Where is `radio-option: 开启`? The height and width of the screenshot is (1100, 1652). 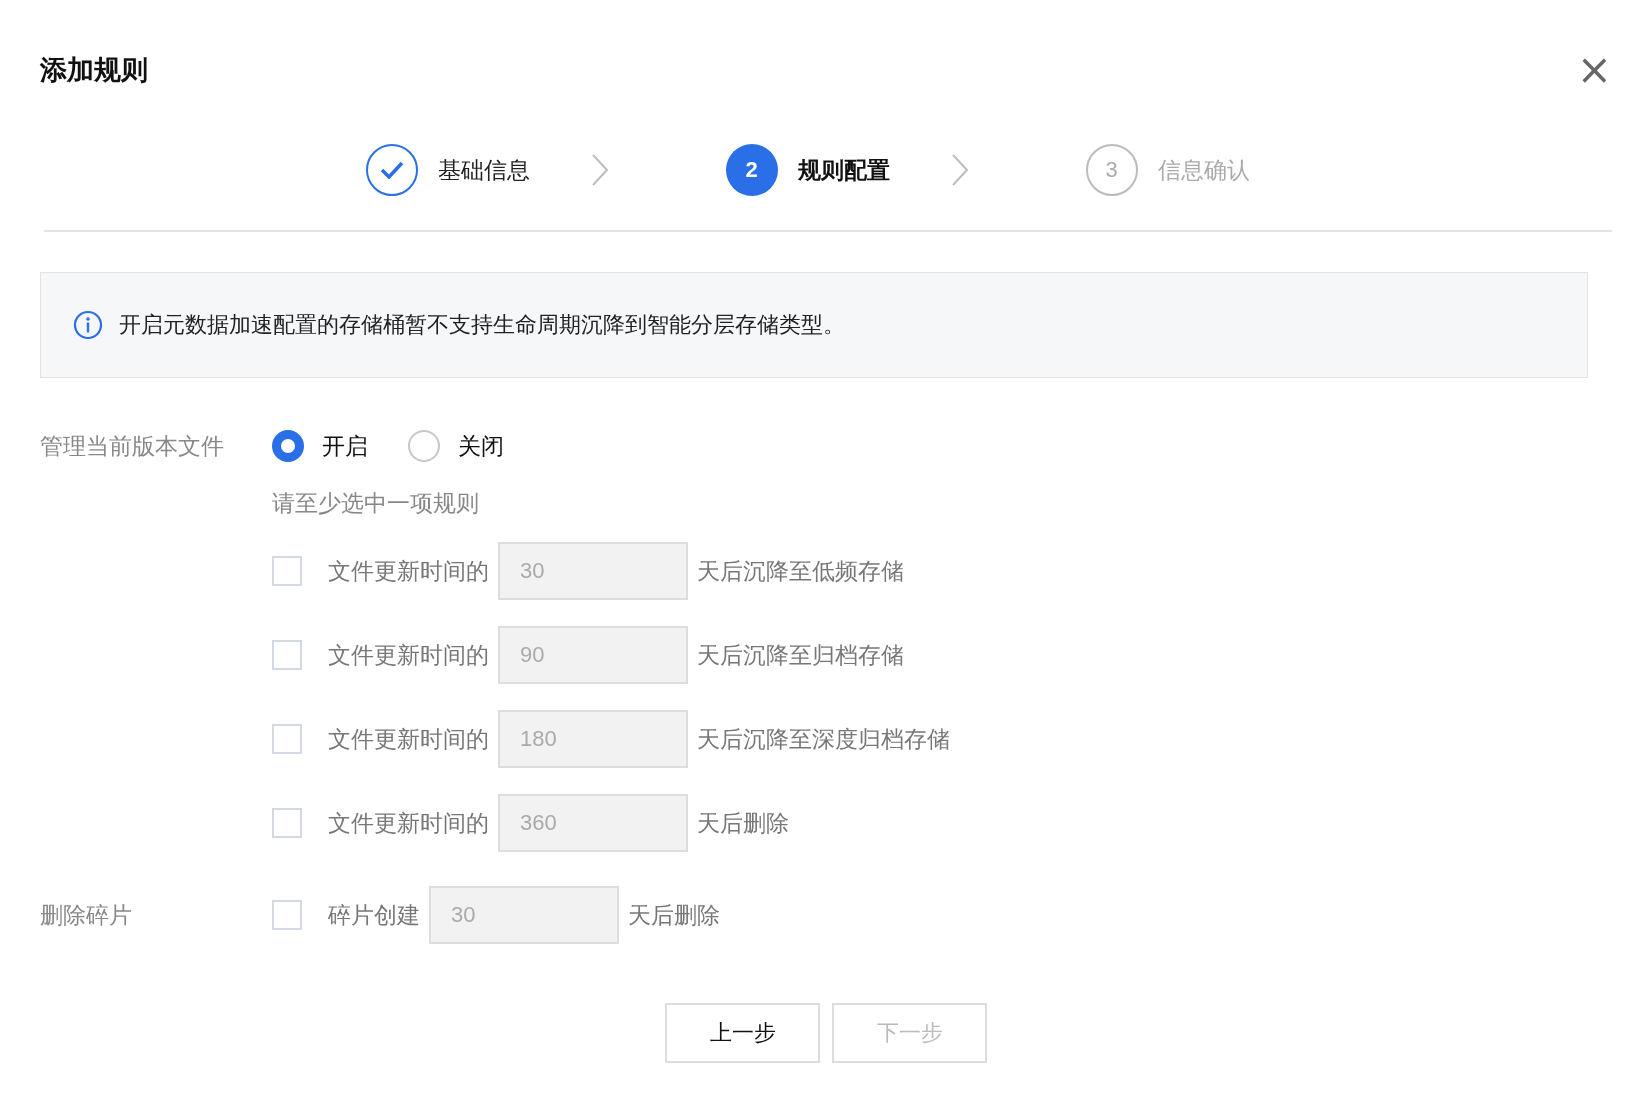
radio-option: 开启 is located at coordinates (320, 446).